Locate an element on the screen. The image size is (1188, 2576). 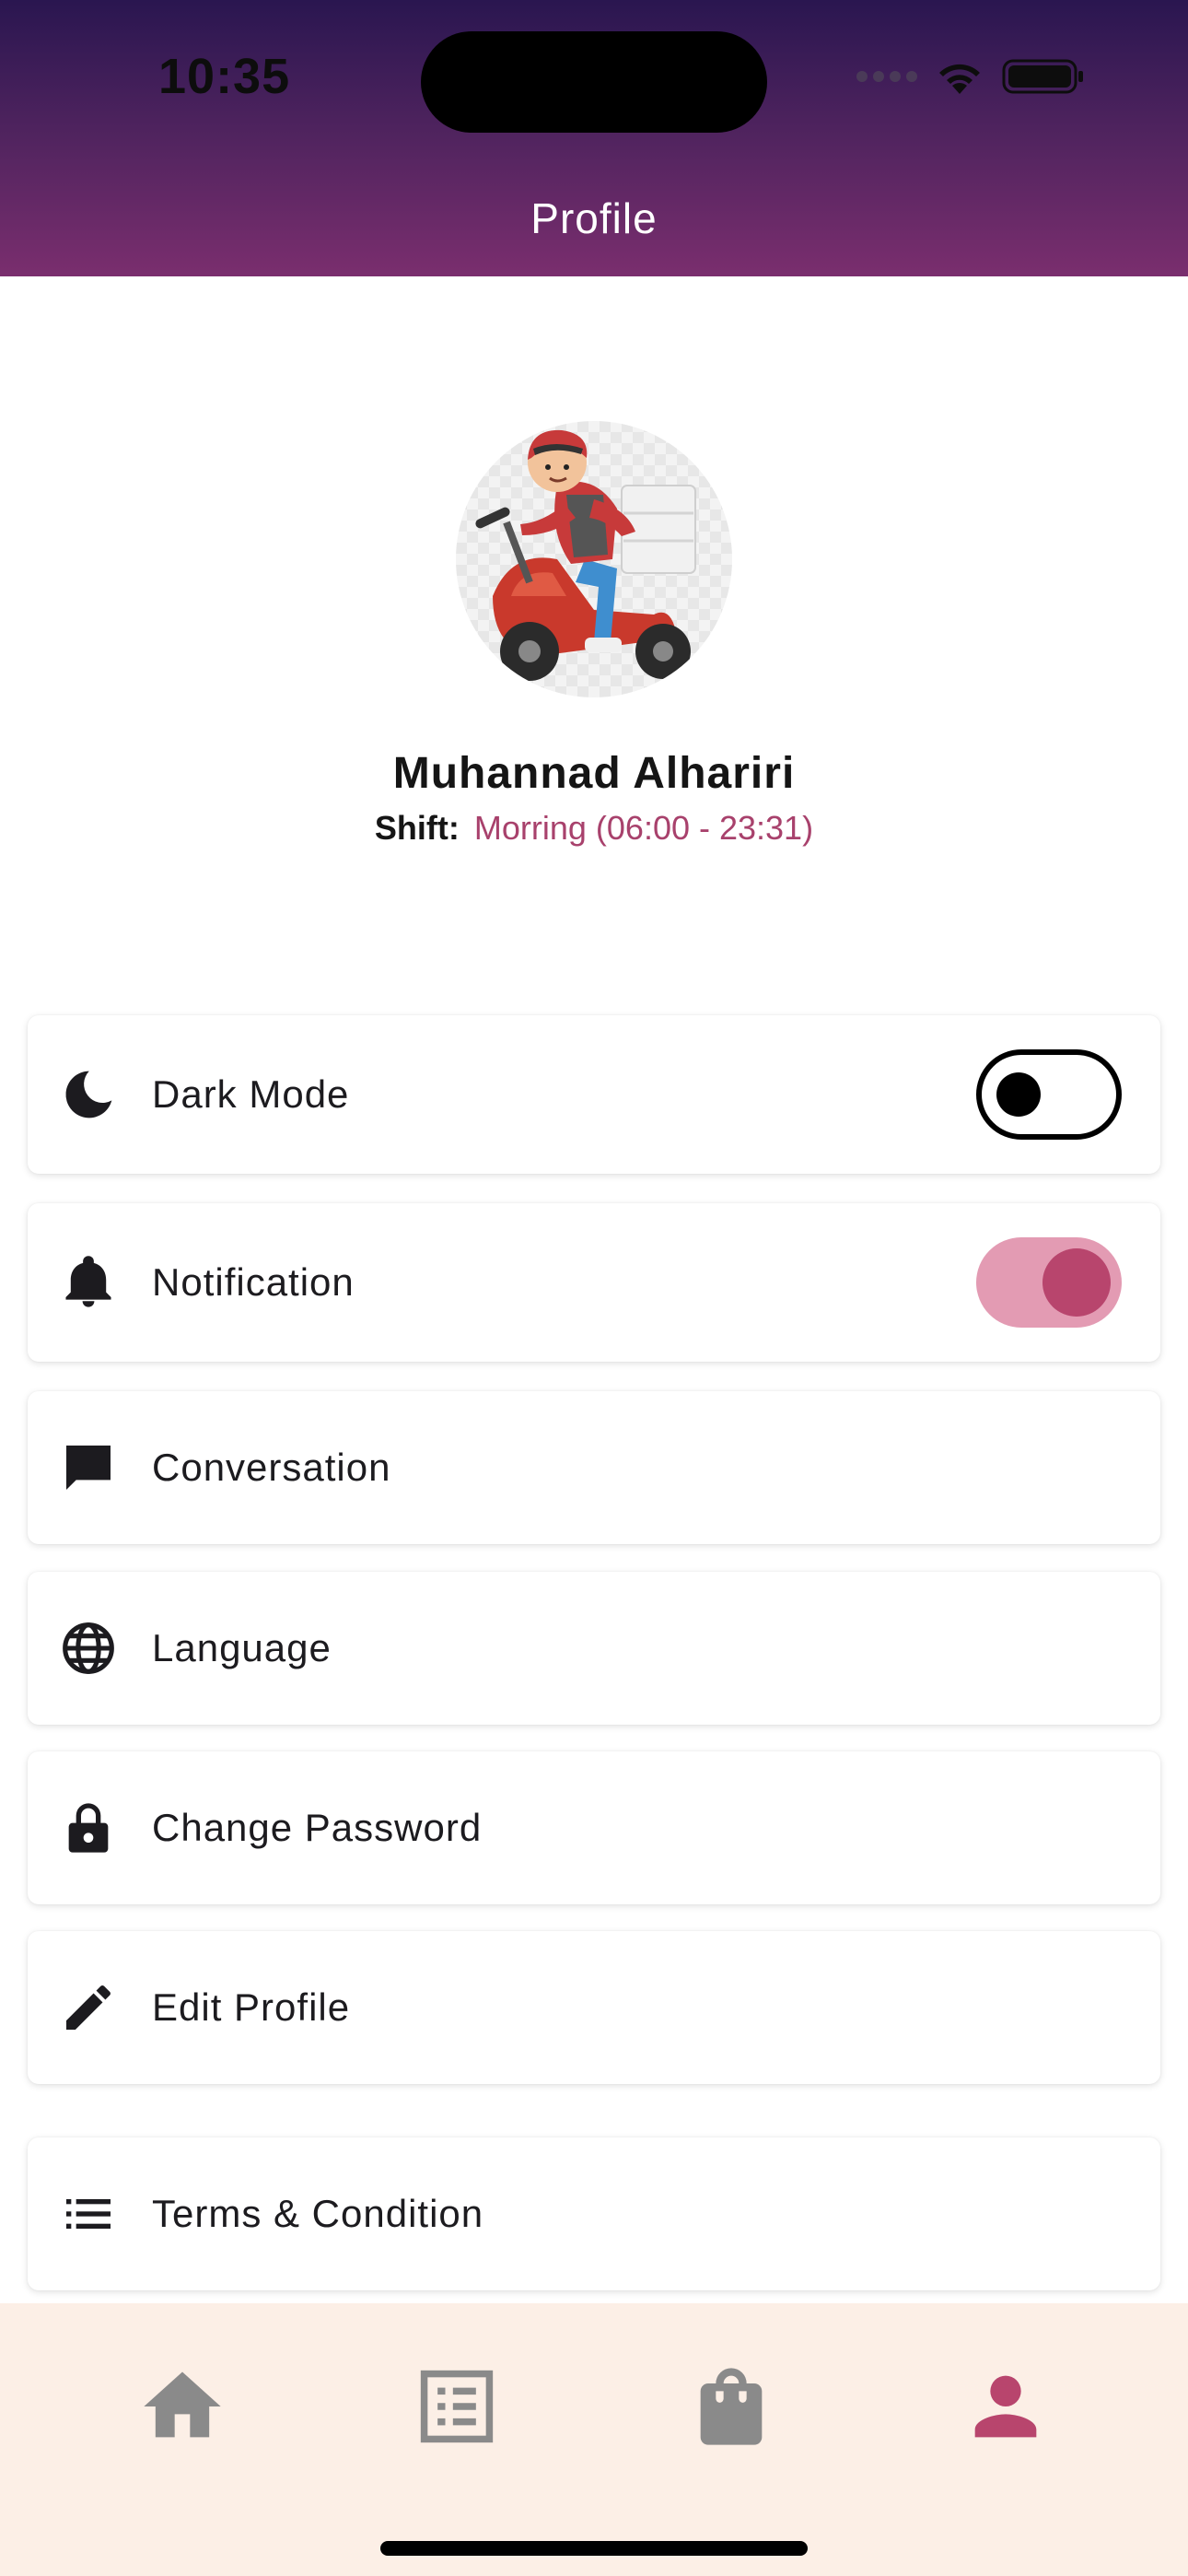
delivery-rider-illustration is located at coordinates (585, 555).